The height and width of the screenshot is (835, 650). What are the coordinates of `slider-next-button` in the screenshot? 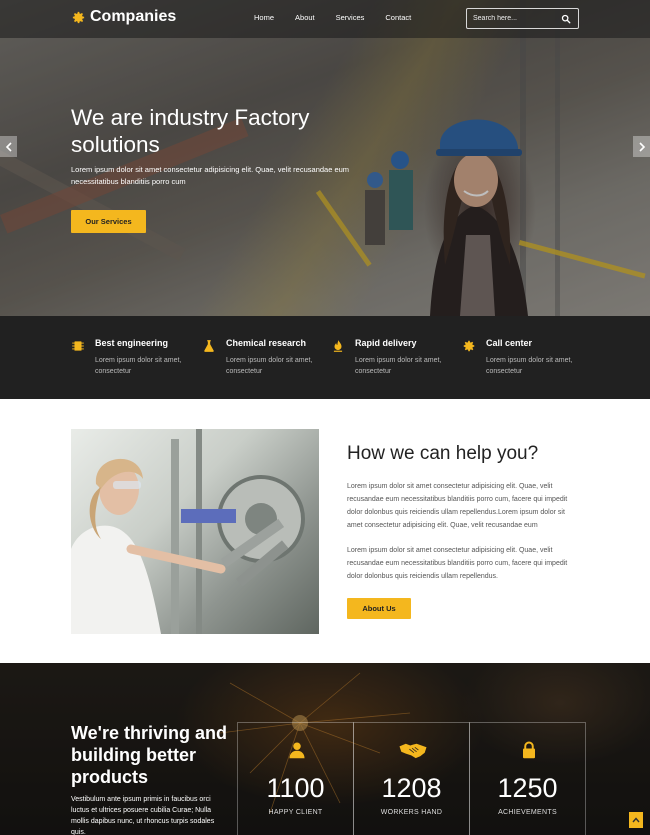 It's located at (641, 146).